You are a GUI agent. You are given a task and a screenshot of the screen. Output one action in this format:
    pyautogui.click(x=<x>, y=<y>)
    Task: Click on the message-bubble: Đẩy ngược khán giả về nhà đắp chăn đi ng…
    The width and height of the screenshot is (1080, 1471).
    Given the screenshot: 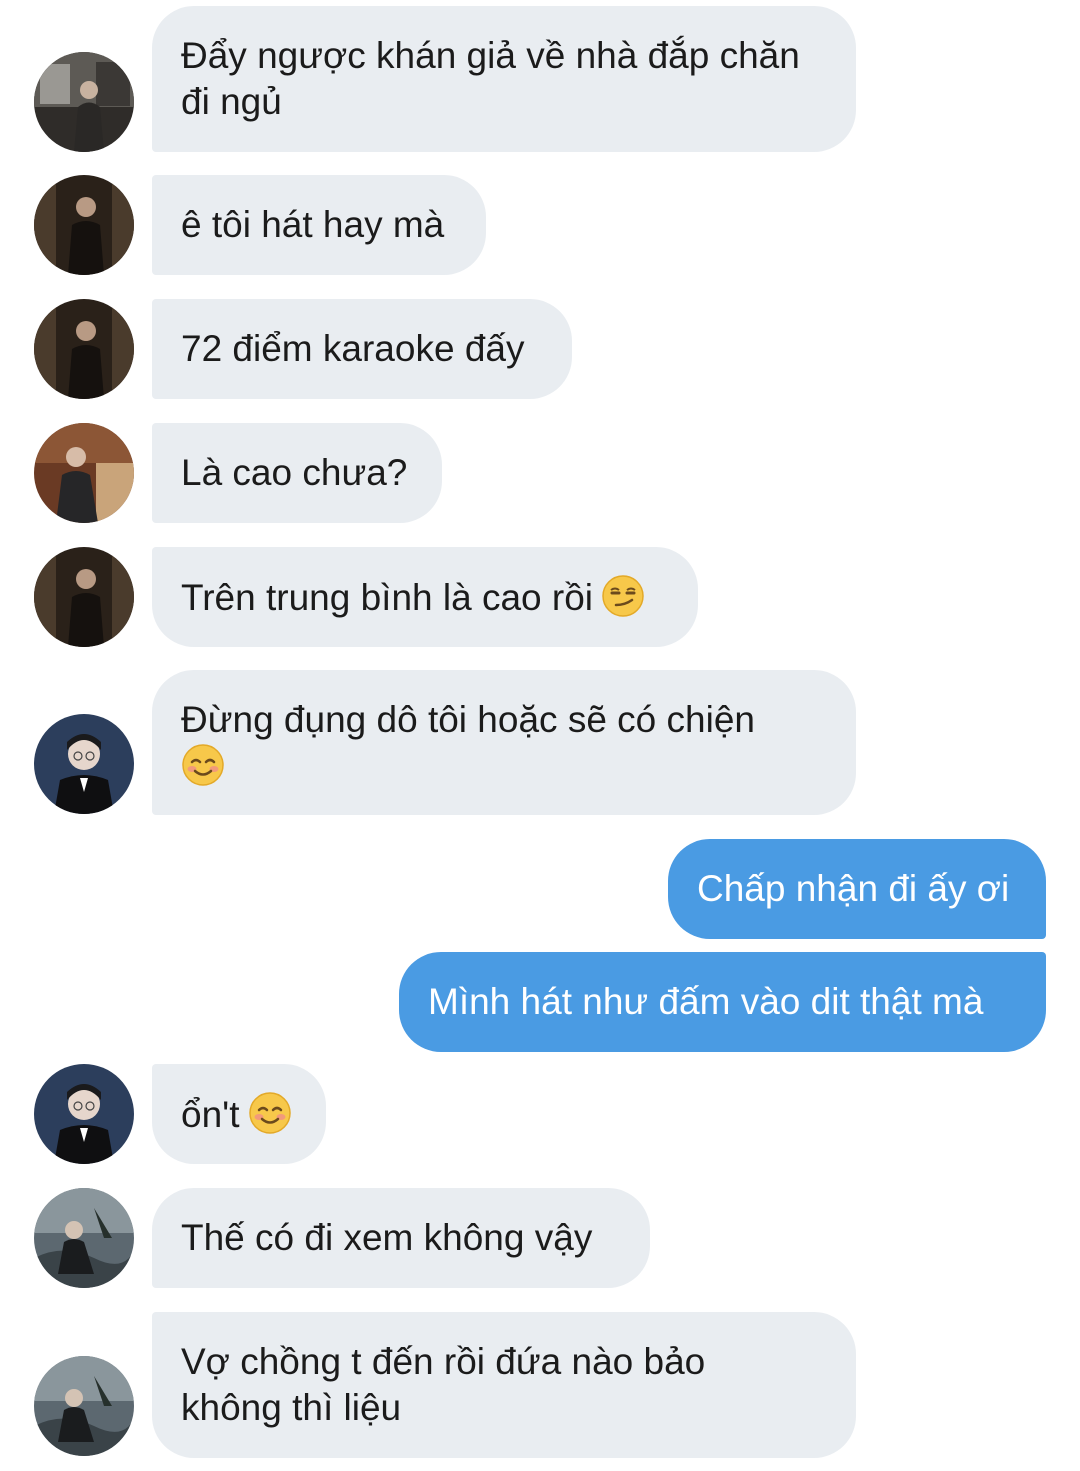 What is the action you would take?
    pyautogui.click(x=504, y=79)
    